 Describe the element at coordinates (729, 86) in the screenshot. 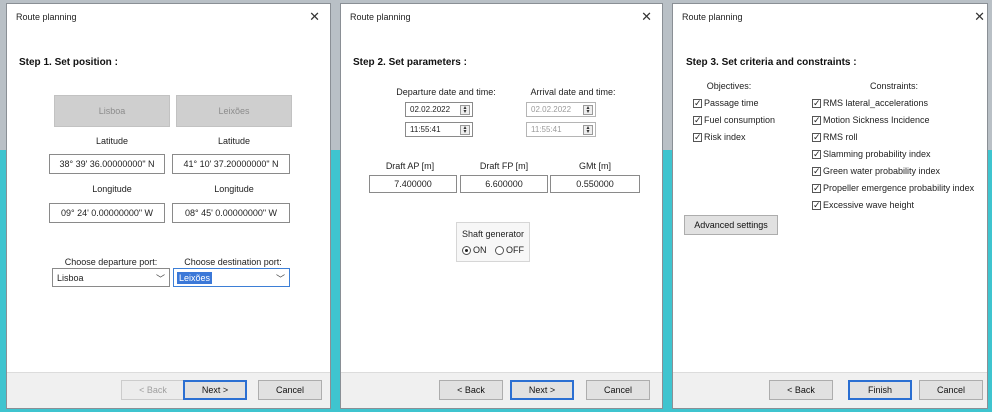

I see `objectives-label: Objectives:` at that location.